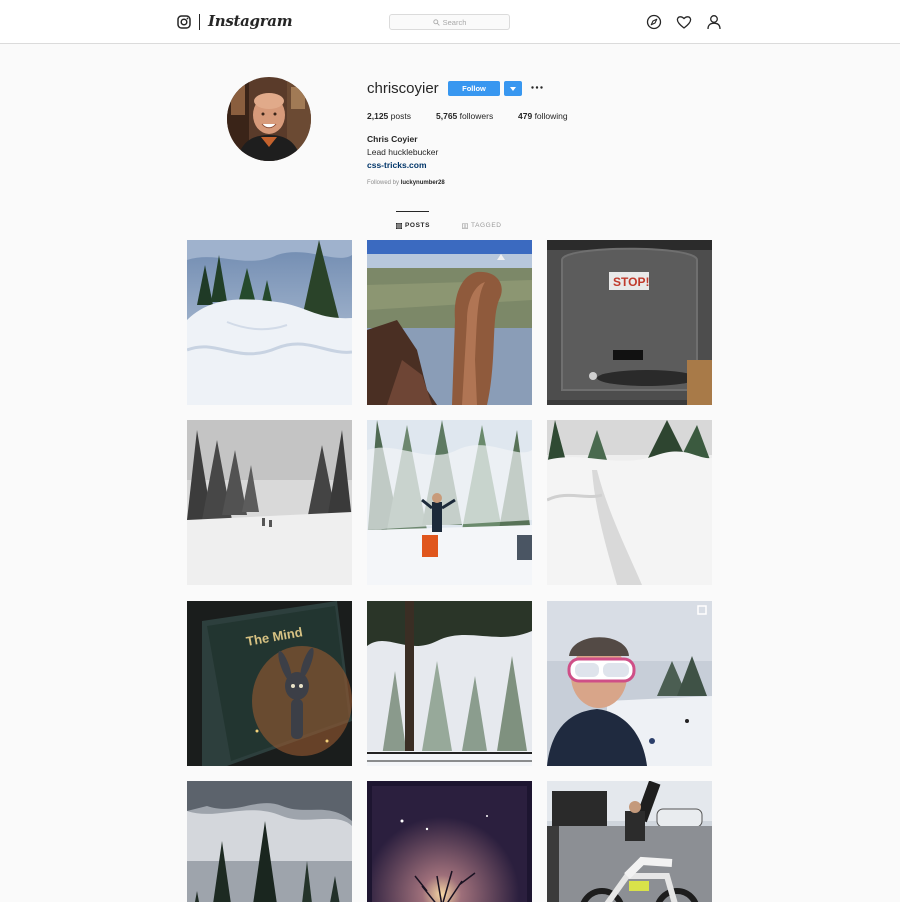 The height and width of the screenshot is (902, 900). What do you see at coordinates (543, 116) in the screenshot?
I see `following-link: 479 following` at bounding box center [543, 116].